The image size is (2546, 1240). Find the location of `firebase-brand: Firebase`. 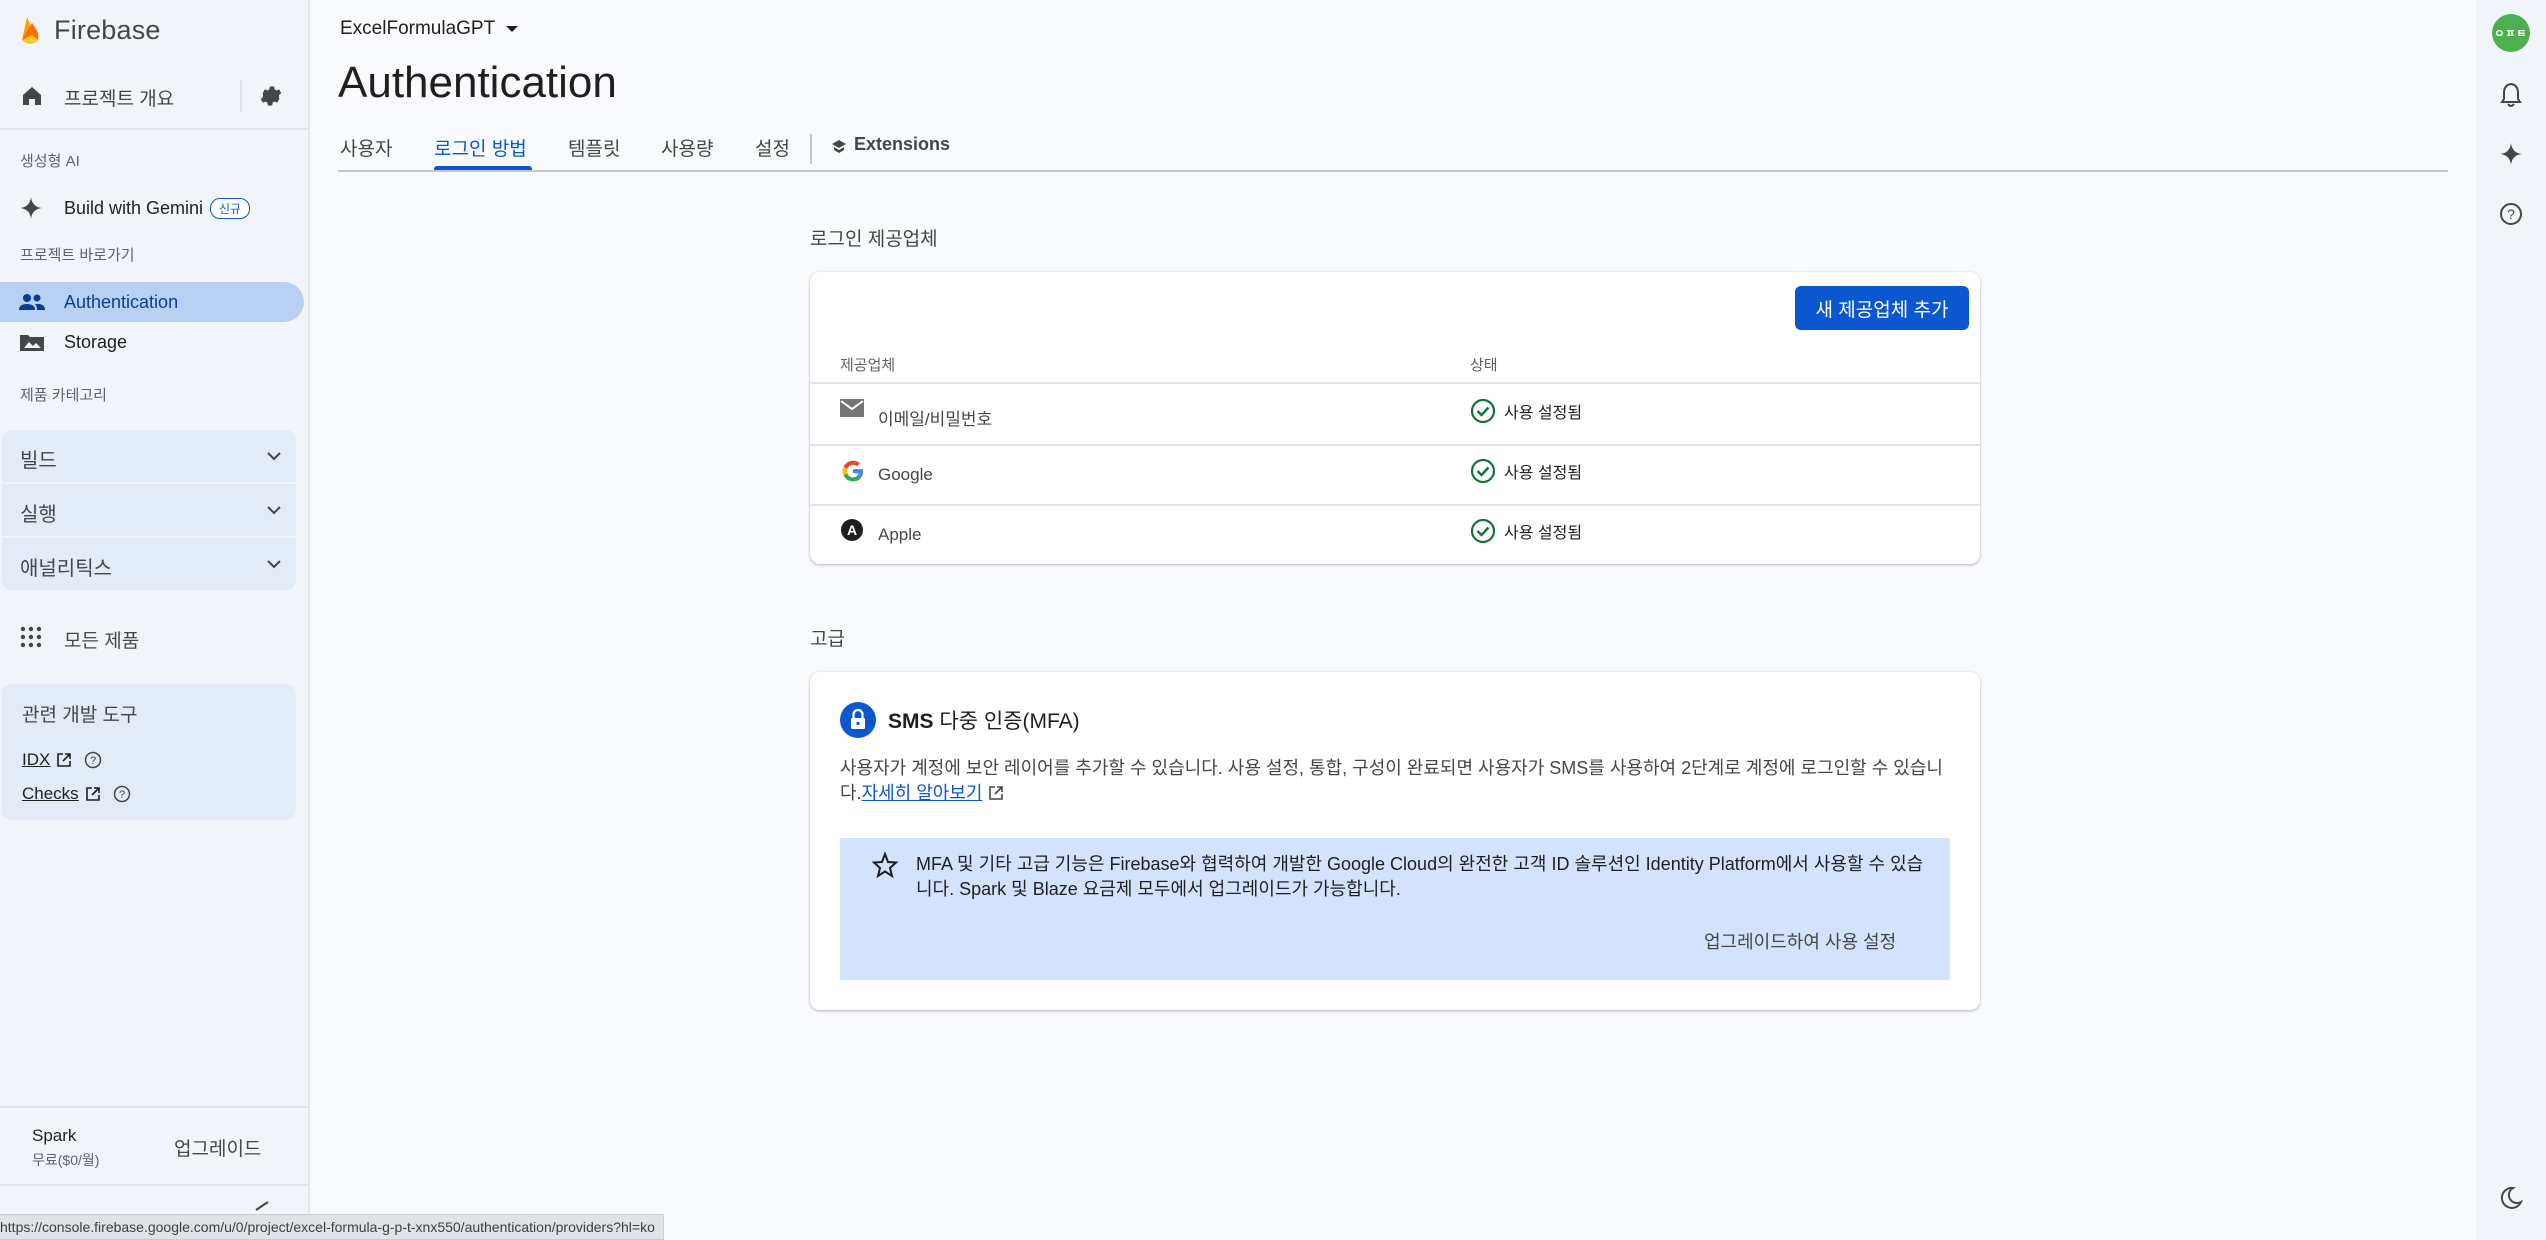

firebase-brand: Firebase is located at coordinates (89, 30).